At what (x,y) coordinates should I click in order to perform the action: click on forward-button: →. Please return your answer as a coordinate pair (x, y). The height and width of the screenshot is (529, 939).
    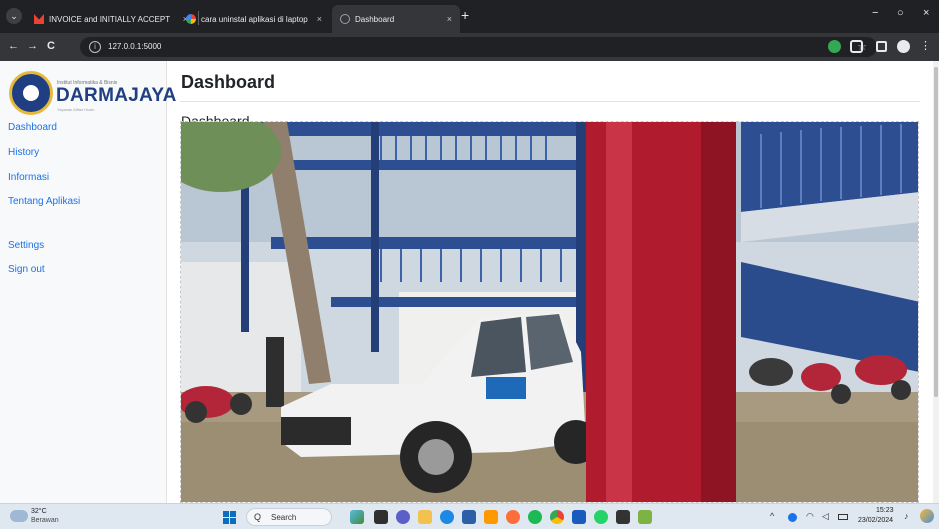
    Looking at the image, I should click on (32, 46).